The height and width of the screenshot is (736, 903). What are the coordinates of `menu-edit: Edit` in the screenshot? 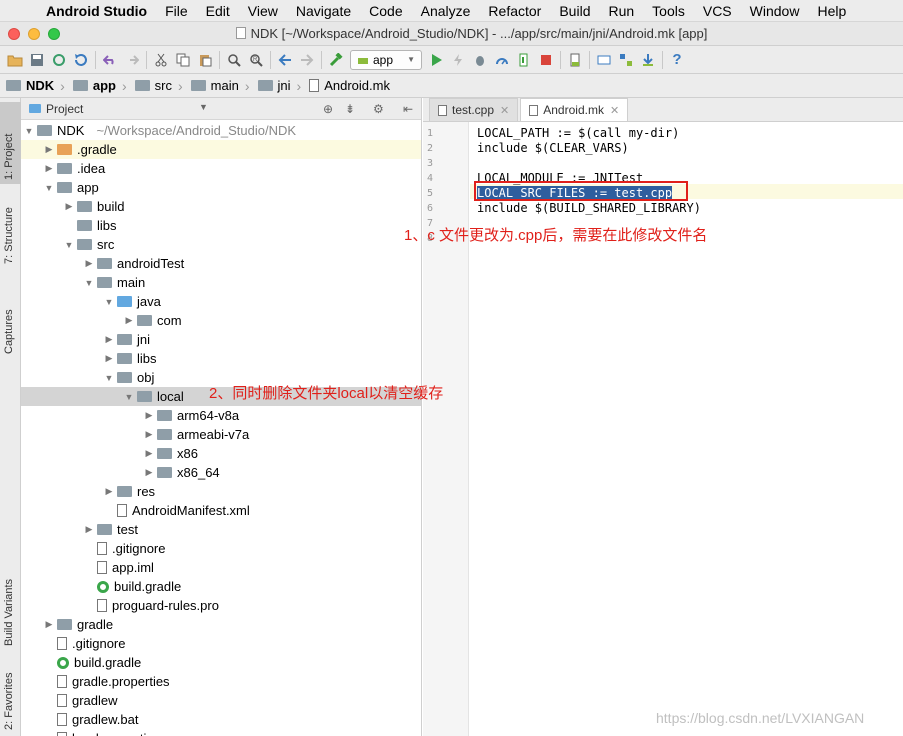 It's located at (218, 11).